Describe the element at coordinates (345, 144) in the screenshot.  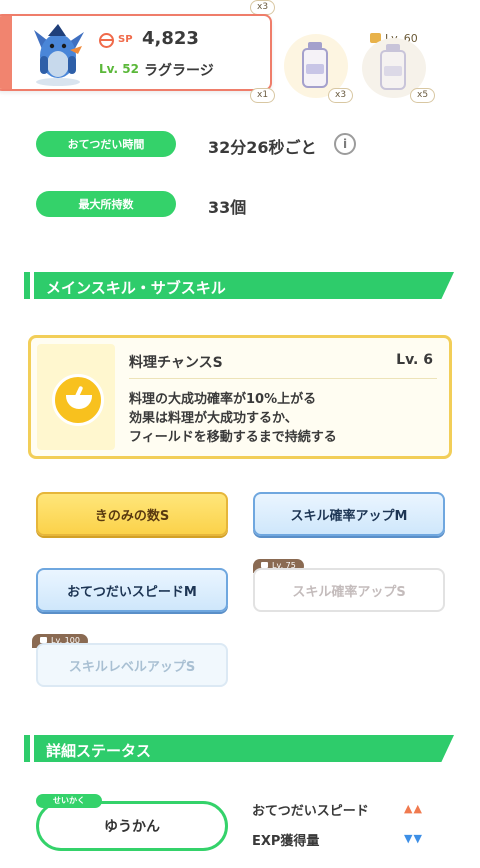
I see `info-icon: i` at that location.